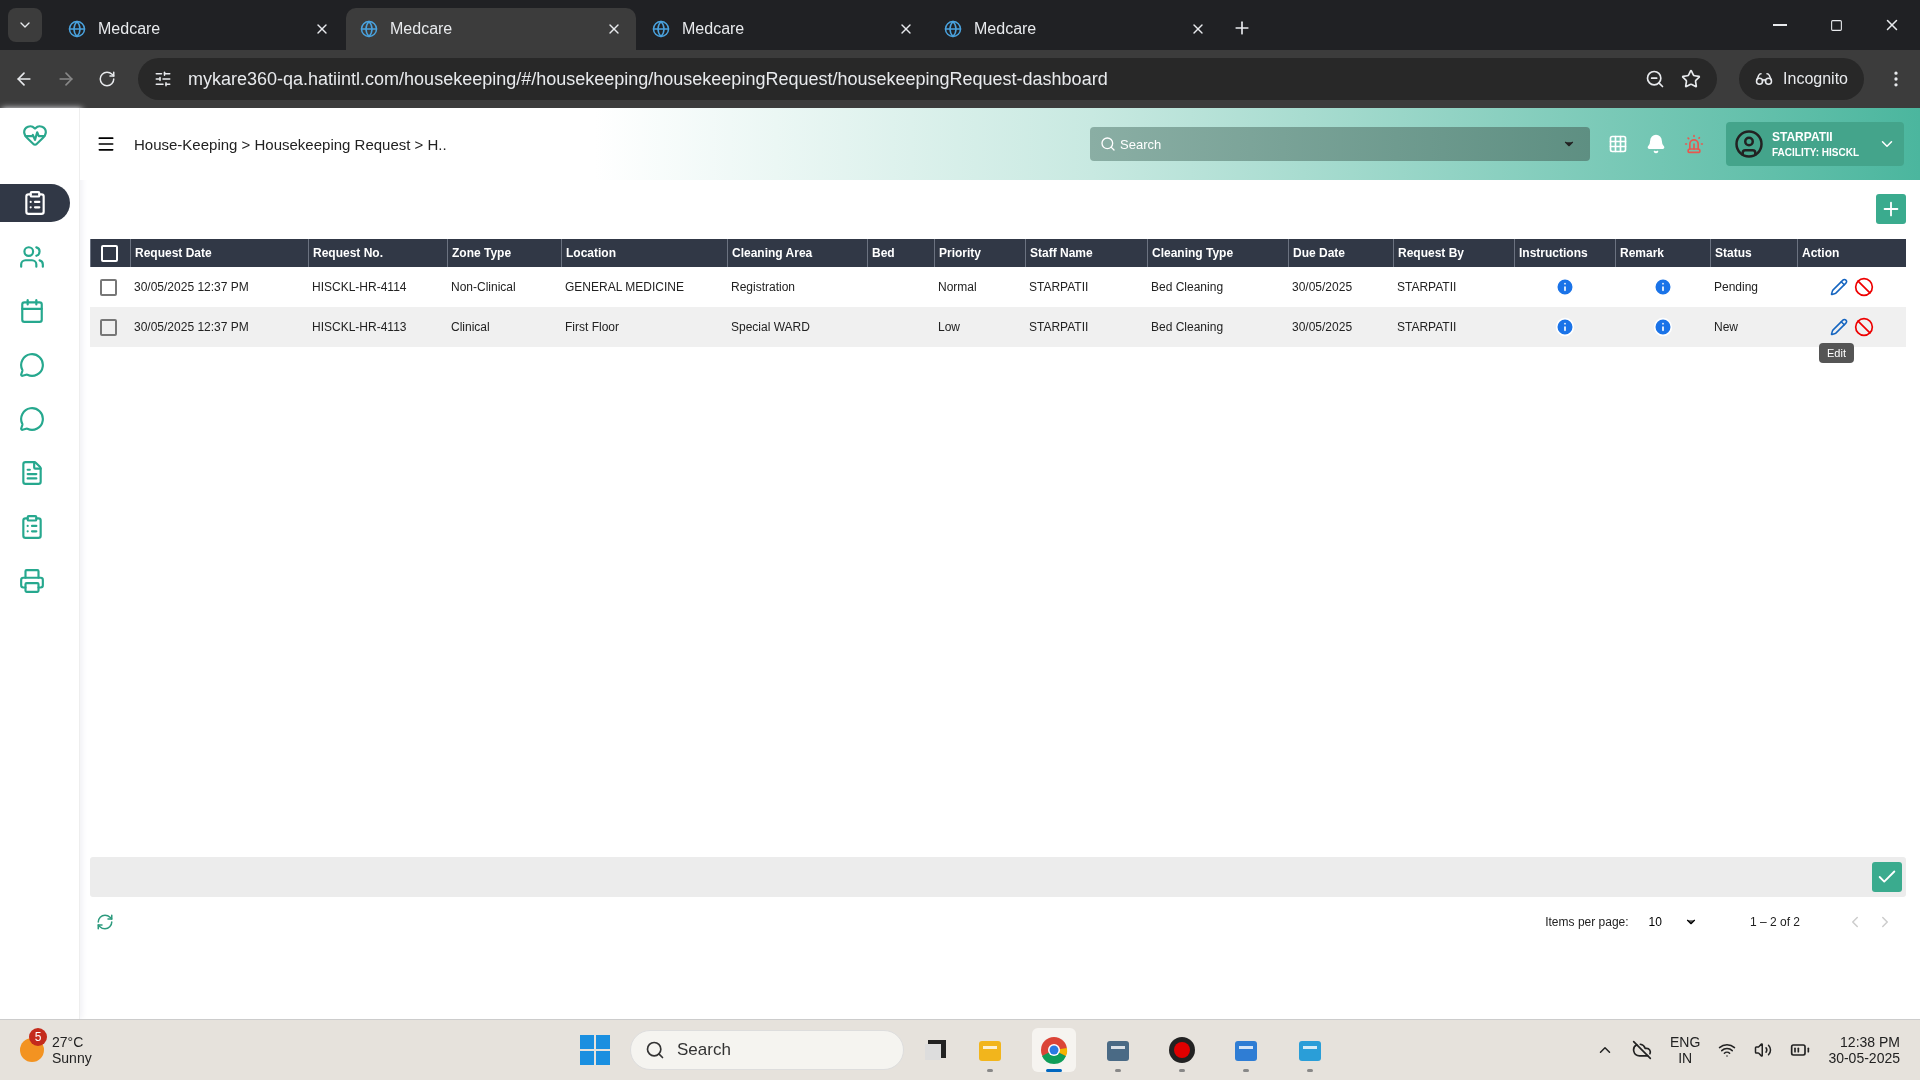 The height and width of the screenshot is (1080, 1920). Describe the element at coordinates (1764, 79) in the screenshot. I see `incognito-icon` at that location.